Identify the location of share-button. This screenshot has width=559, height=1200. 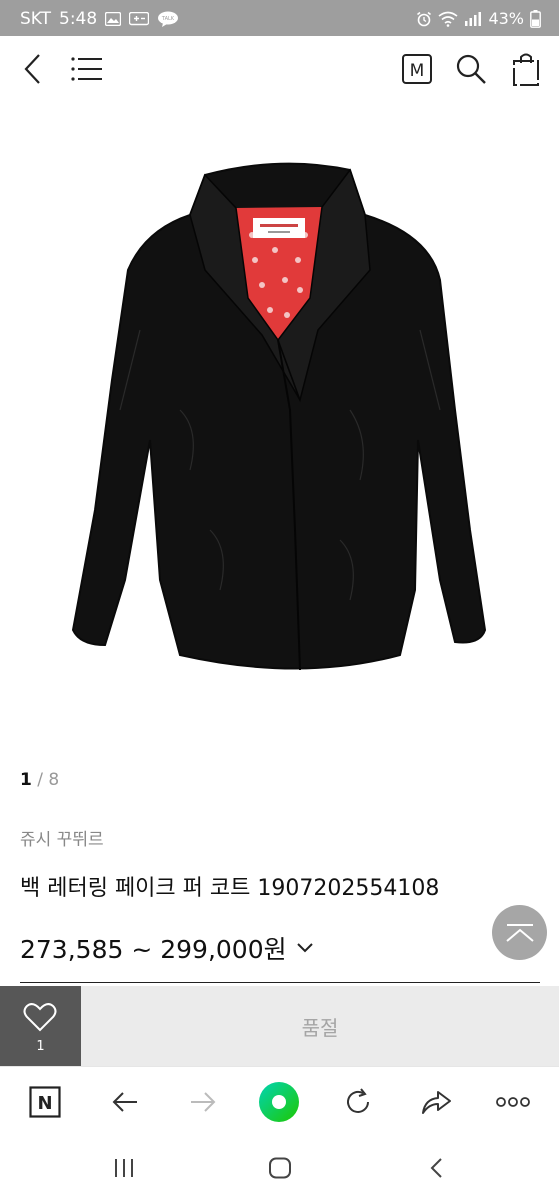
(436, 1102).